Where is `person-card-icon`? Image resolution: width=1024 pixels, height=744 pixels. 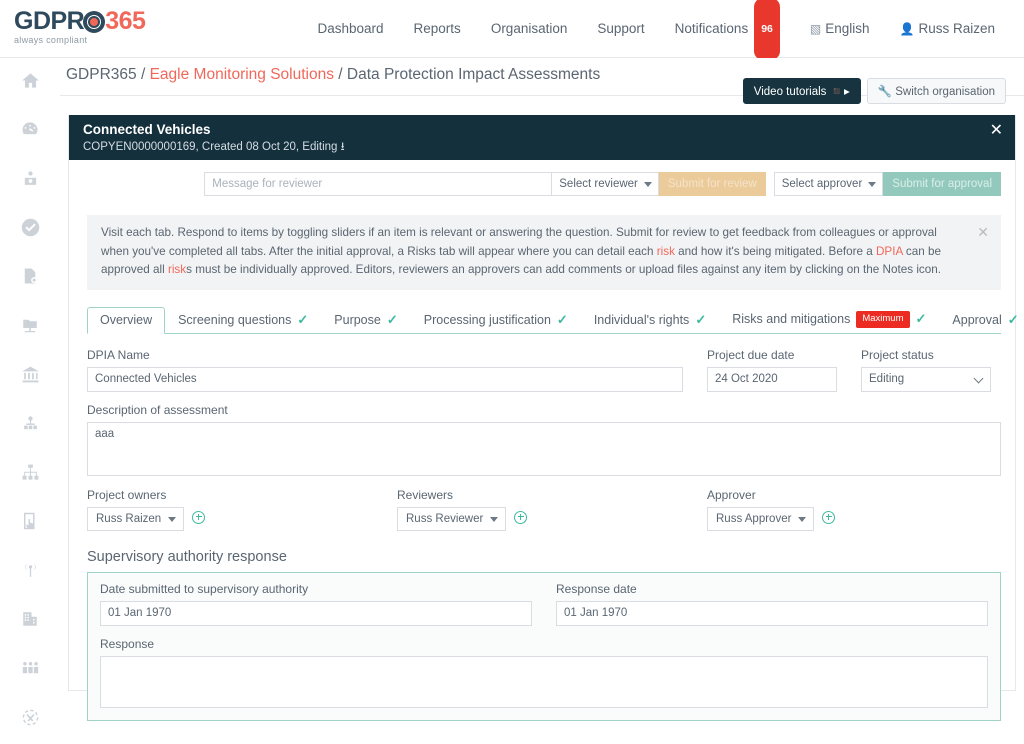
person-card-icon is located at coordinates (30, 181).